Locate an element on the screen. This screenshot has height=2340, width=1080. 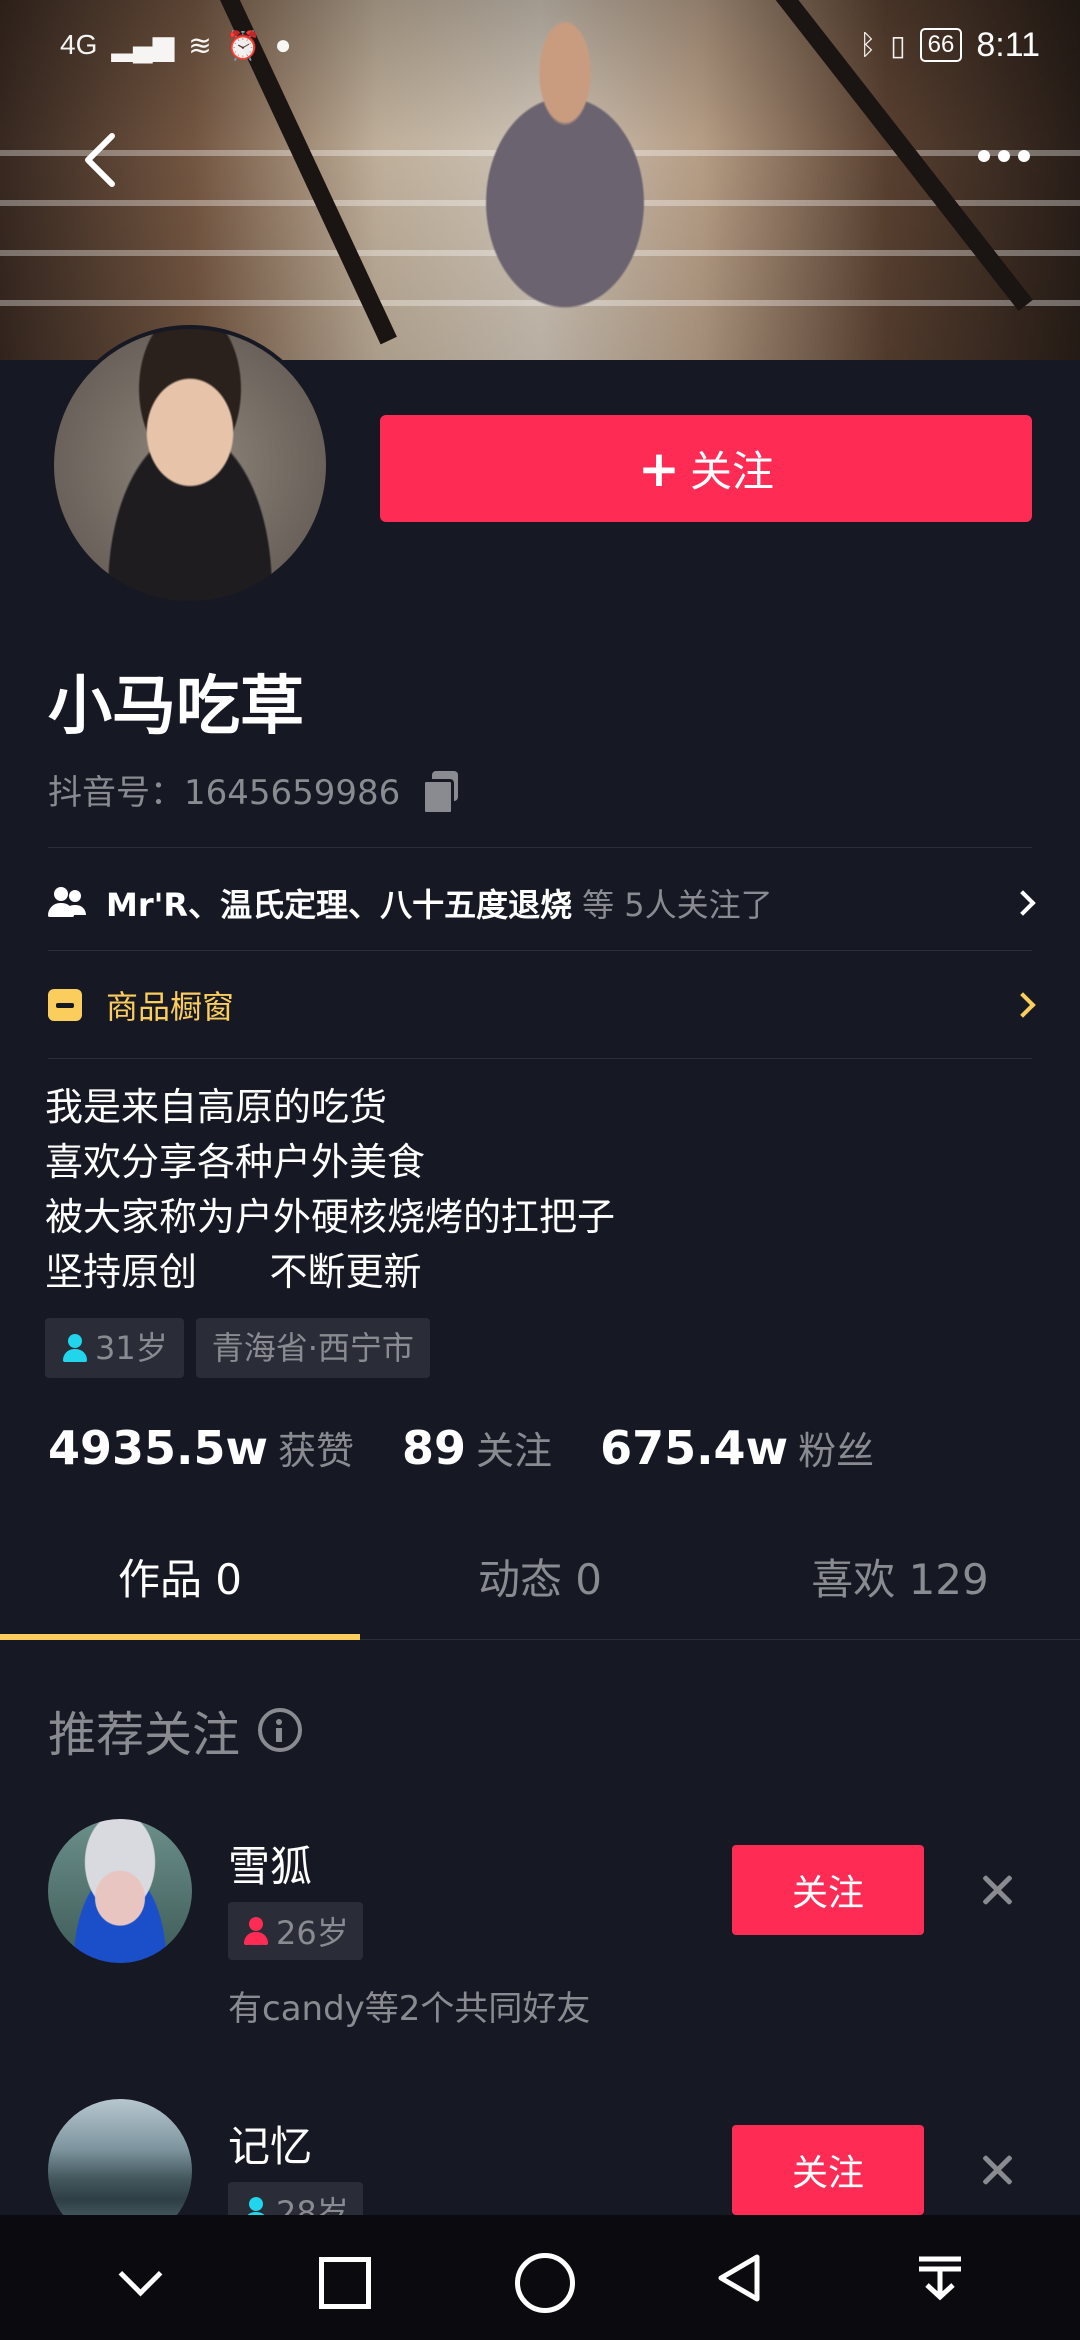
battery-icon: 66 is located at coordinates (941, 45).